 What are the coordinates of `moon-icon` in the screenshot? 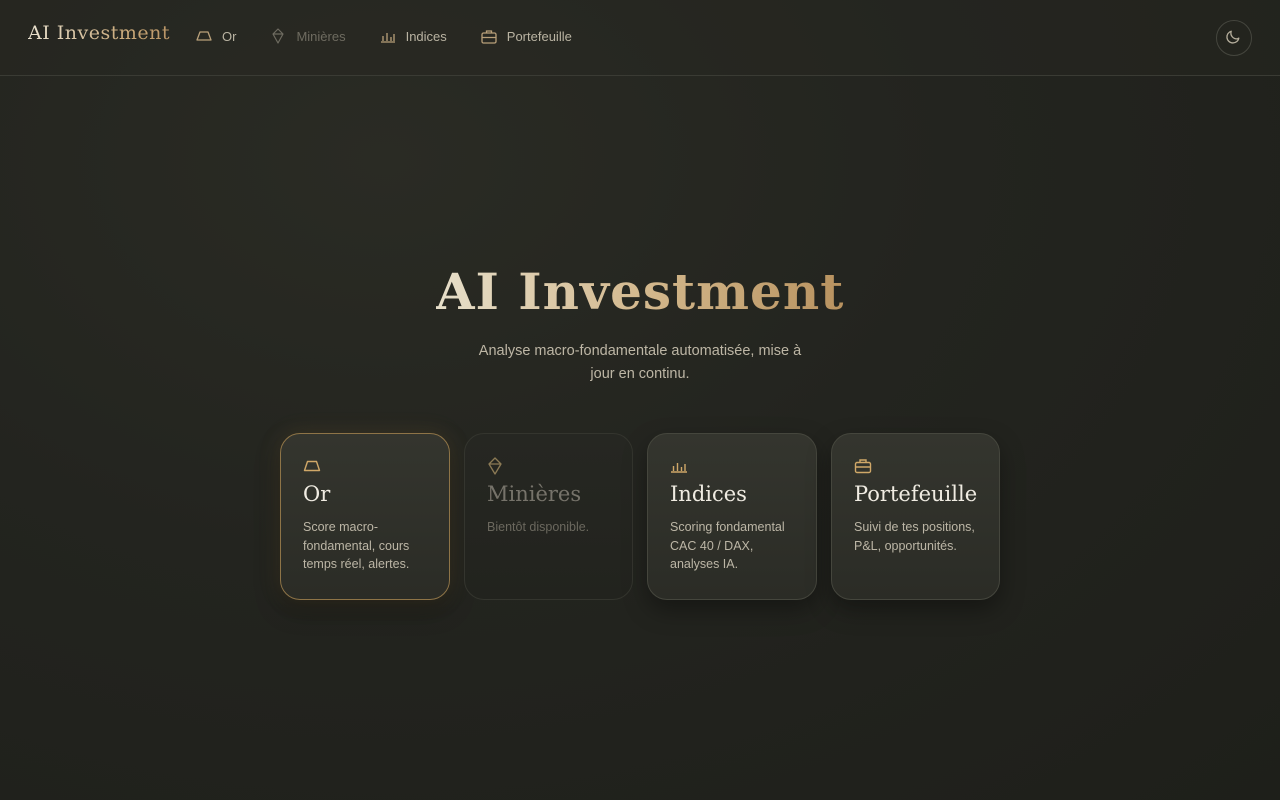 It's located at (1234, 38).